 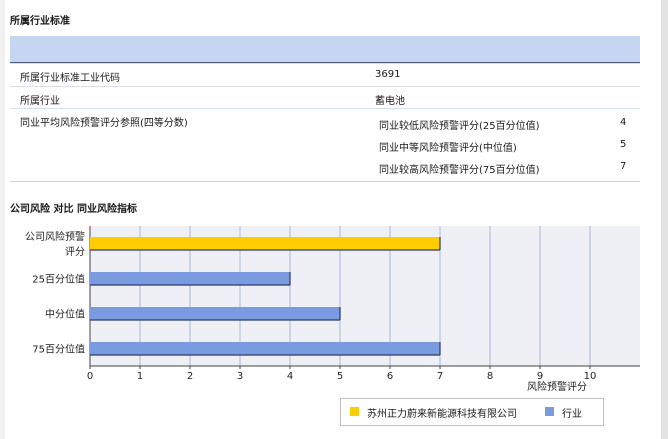 What do you see at coordinates (90, 376) in the screenshot?
I see `x-tick-label: 0` at bounding box center [90, 376].